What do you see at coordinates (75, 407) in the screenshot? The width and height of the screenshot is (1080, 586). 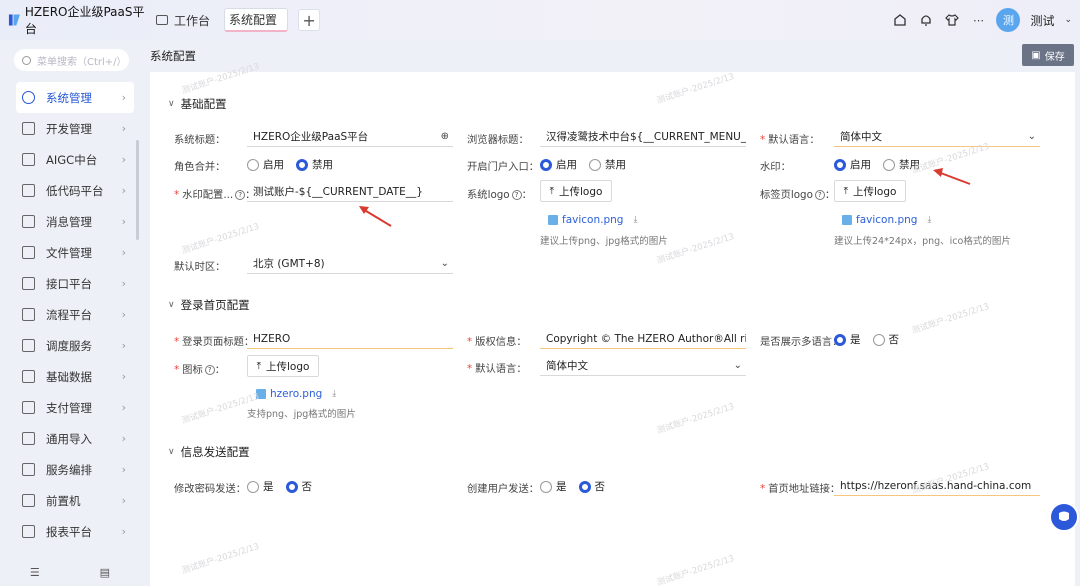 I see `sidebar-item-payment: 支付管理 ›` at bounding box center [75, 407].